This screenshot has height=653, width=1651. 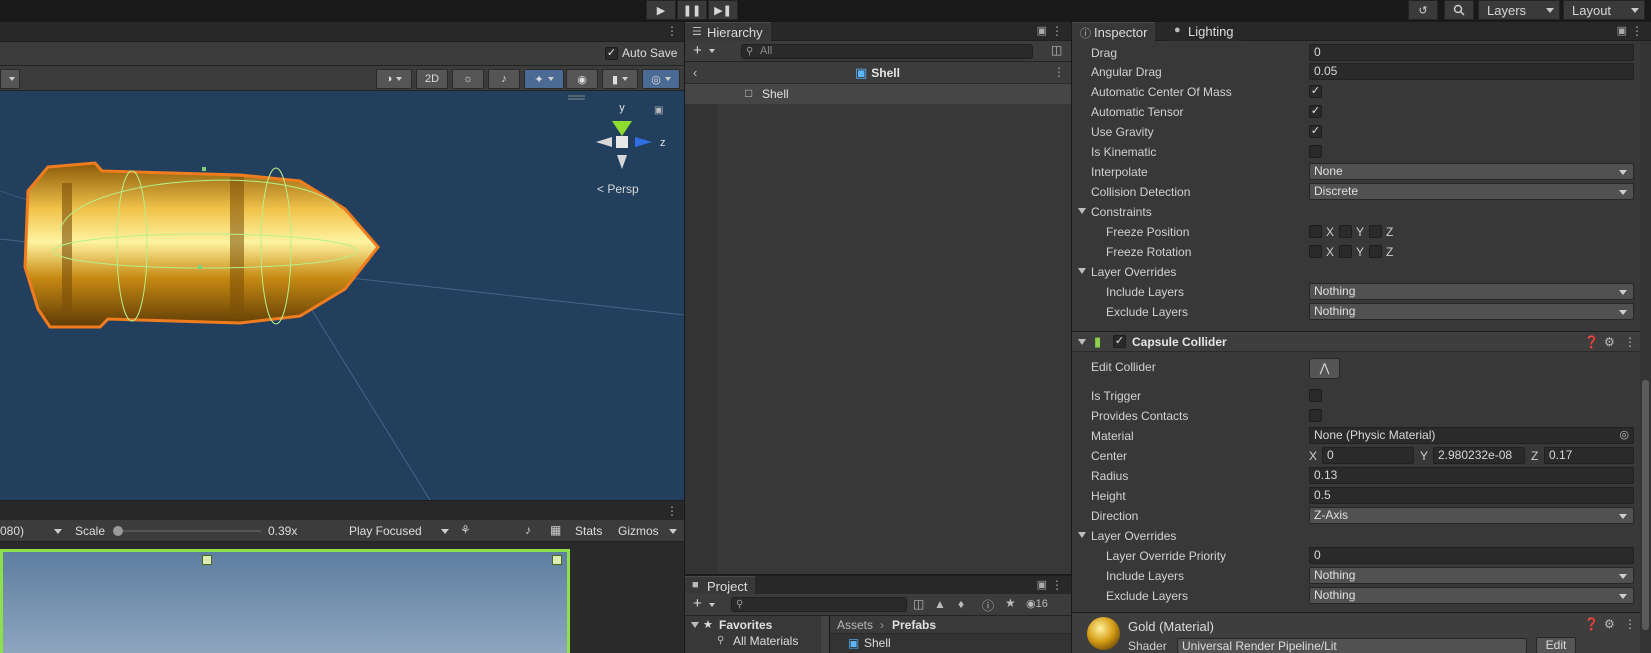 I want to click on shell-mesh, so click(x=201, y=245).